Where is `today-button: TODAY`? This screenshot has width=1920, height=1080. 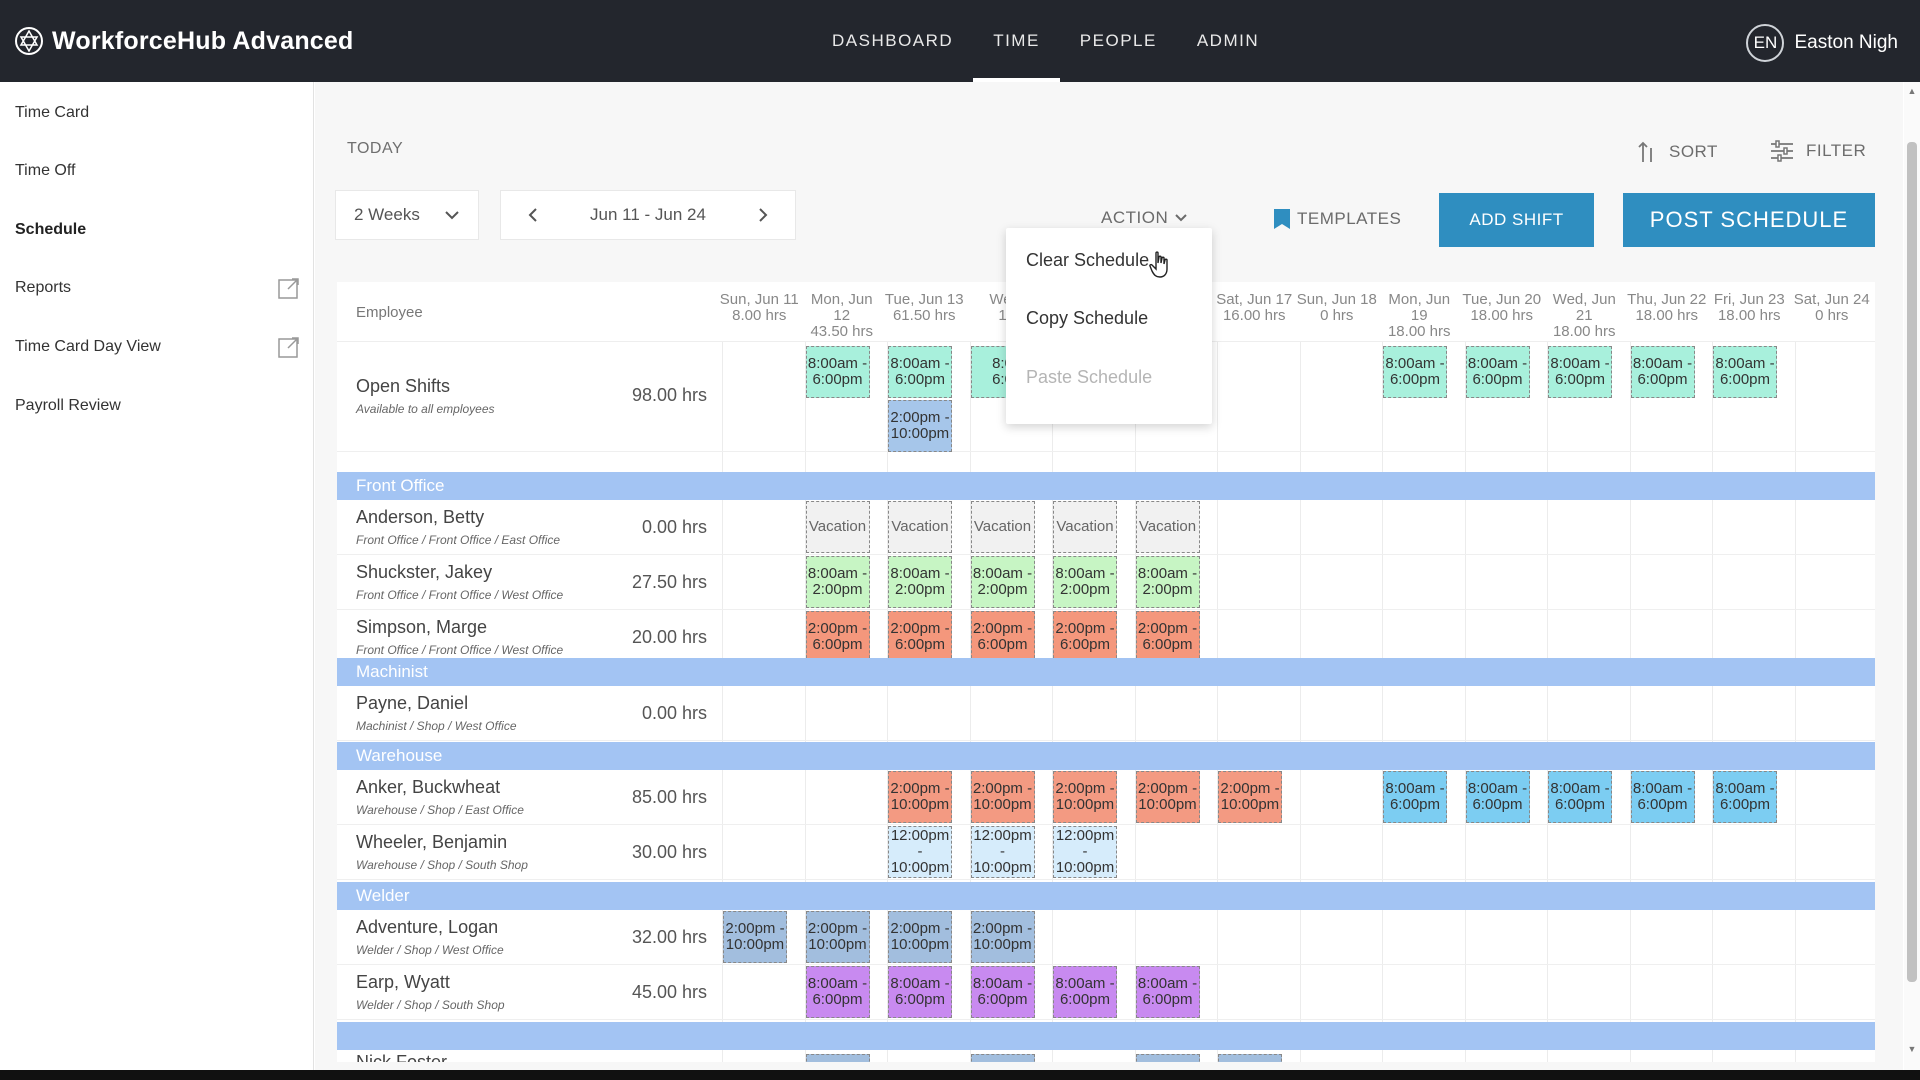
today-button: TODAY is located at coordinates (375, 149).